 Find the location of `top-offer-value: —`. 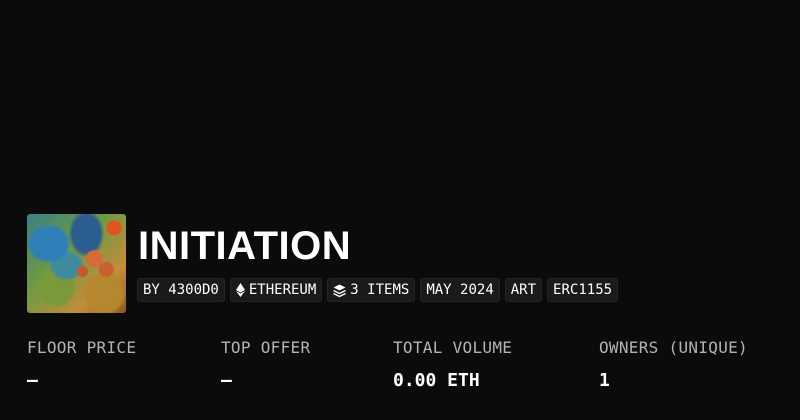

top-offer-value: — is located at coordinates (226, 380).